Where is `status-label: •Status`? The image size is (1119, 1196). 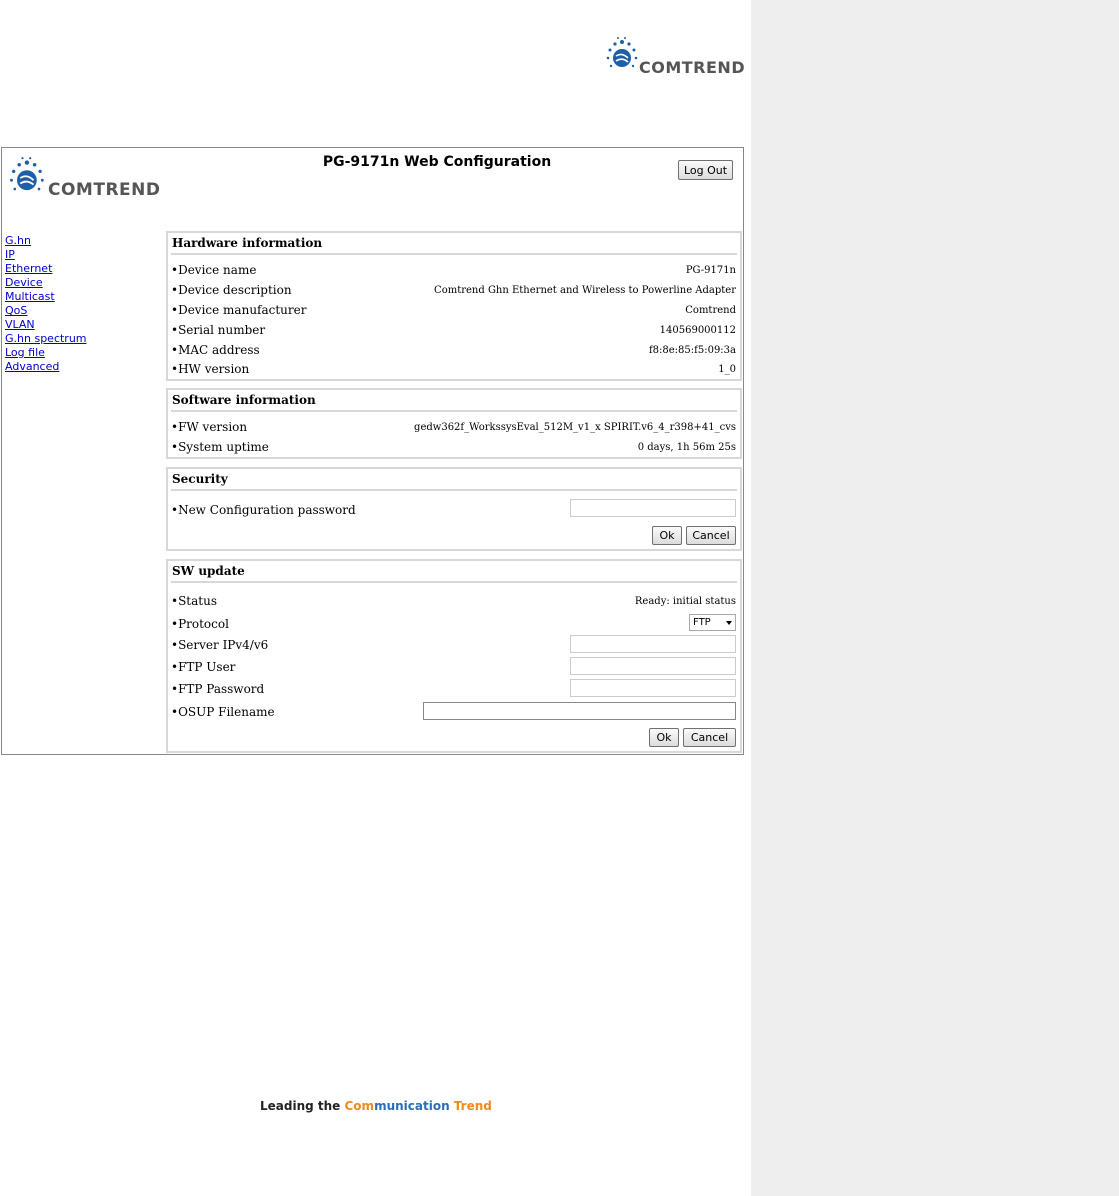
status-label: •Status is located at coordinates (194, 601).